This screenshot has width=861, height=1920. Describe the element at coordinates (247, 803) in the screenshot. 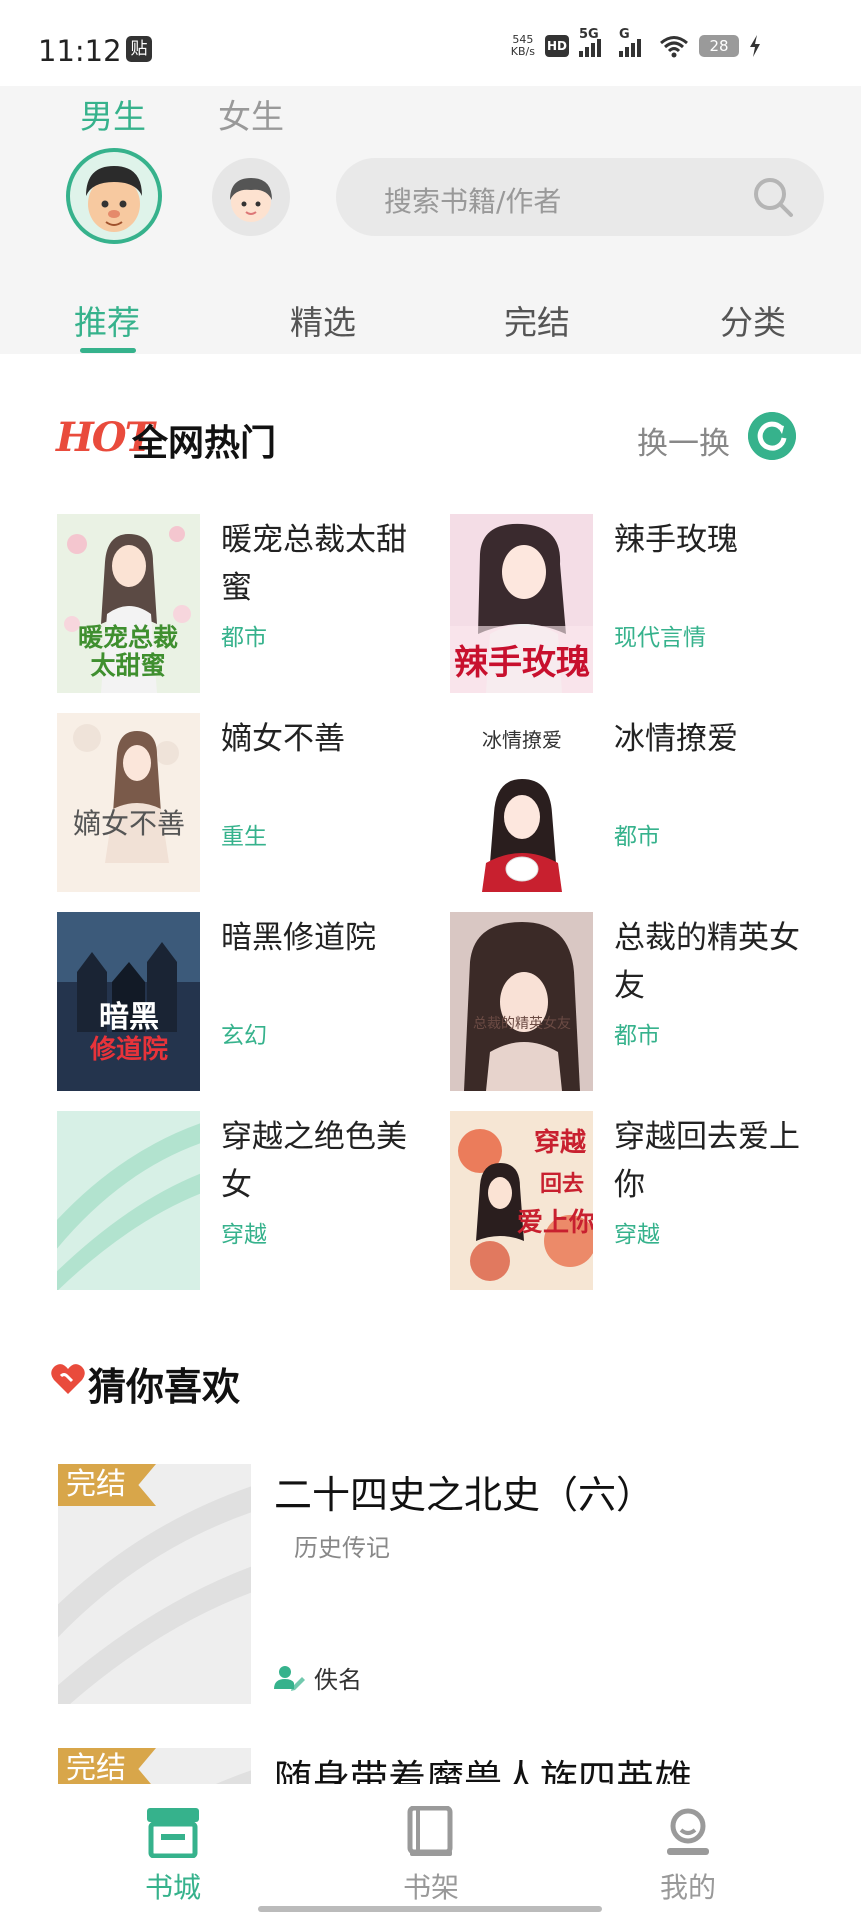

I see `book-card: 嫡女不善 嫡女不善 重生` at that location.